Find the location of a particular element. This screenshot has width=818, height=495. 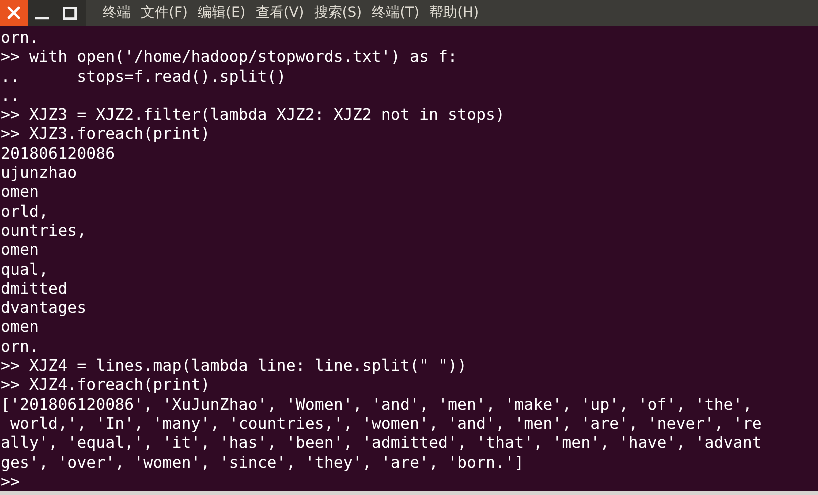

terminal-line: ujunzhao is located at coordinates (39, 172).